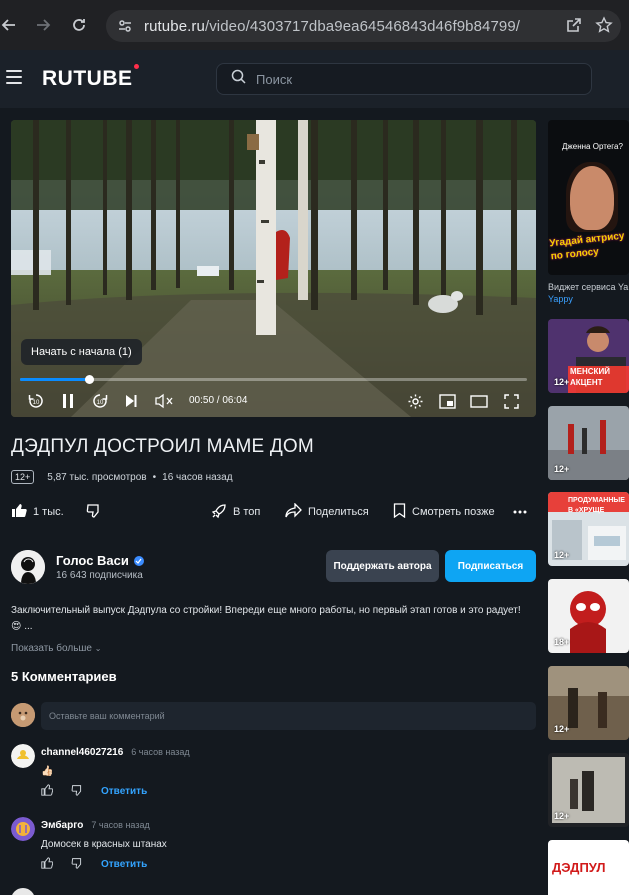 Image resolution: width=629 pixels, height=895 pixels. What do you see at coordinates (579, 867) in the screenshot?
I see `thumbnail-overlay-text: ДЭДПУЛ` at bounding box center [579, 867].